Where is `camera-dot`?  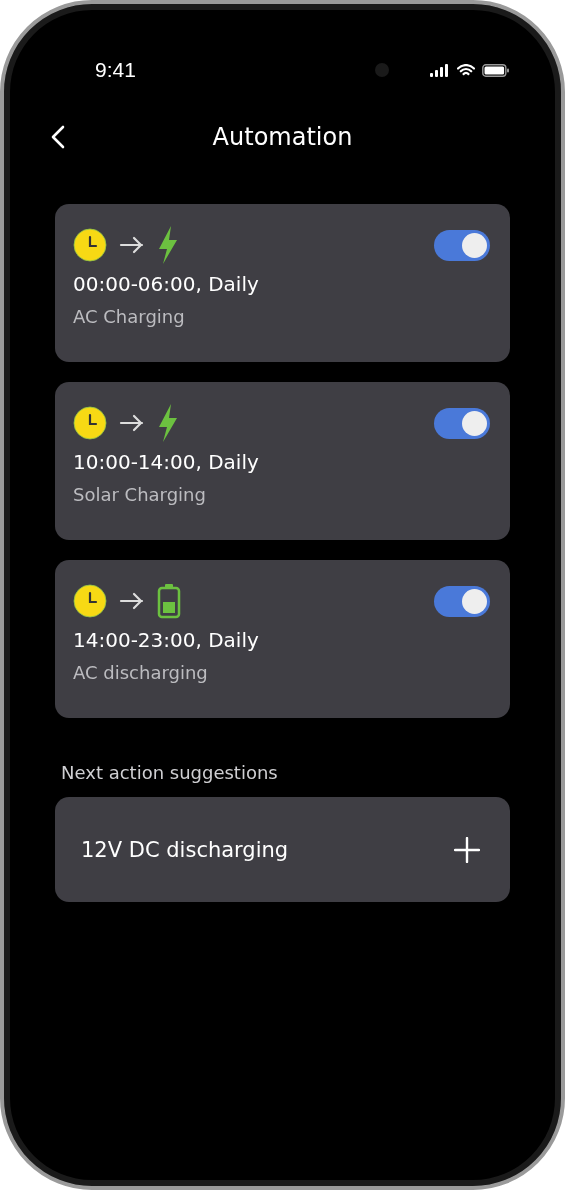
camera-dot is located at coordinates (382, 70).